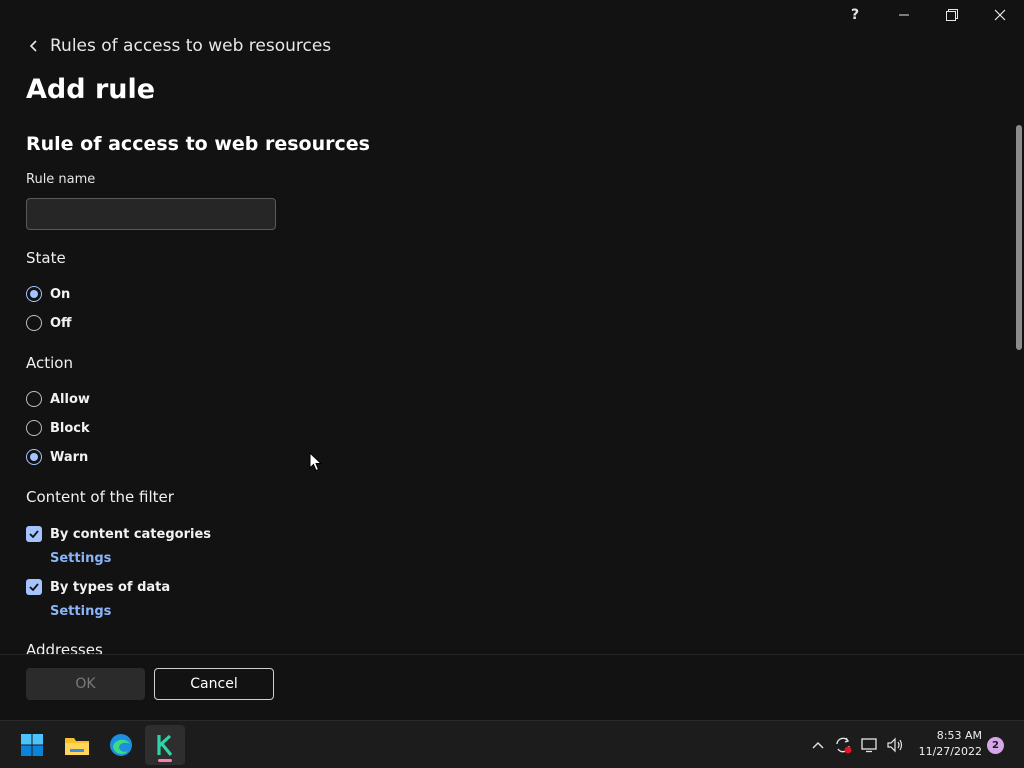  What do you see at coordinates (60, 294) in the screenshot?
I see `state-on-label: On` at bounding box center [60, 294].